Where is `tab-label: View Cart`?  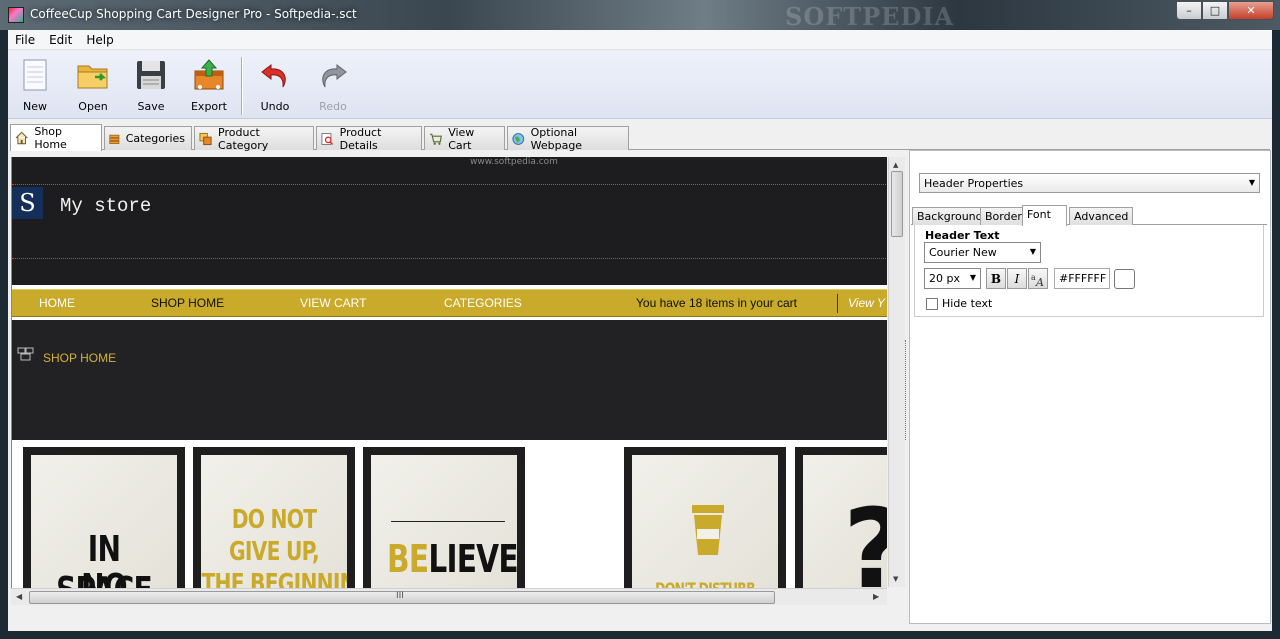
tab-label: View Cart is located at coordinates (461, 138).